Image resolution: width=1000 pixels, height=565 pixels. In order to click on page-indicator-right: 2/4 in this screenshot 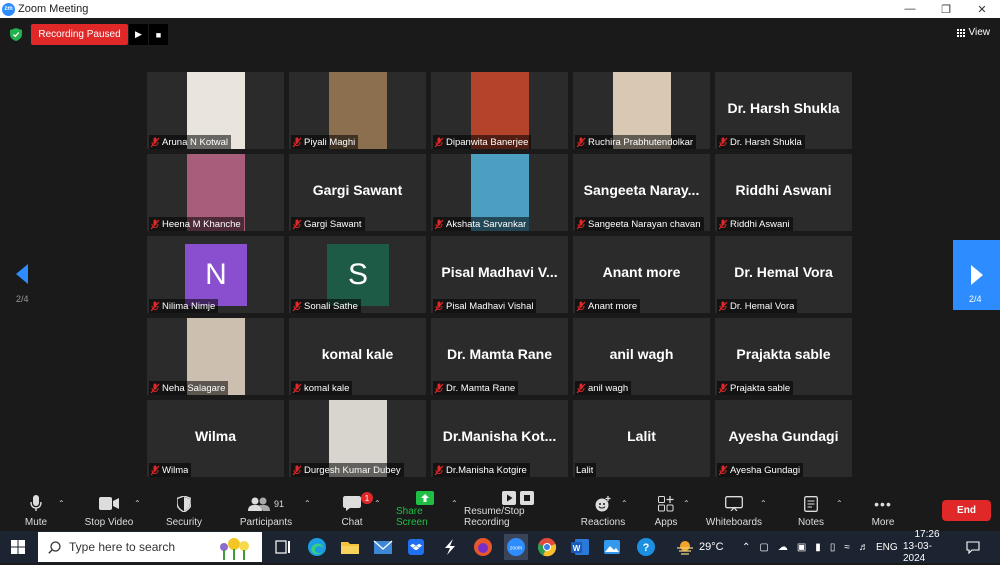, I will do `click(975, 299)`.